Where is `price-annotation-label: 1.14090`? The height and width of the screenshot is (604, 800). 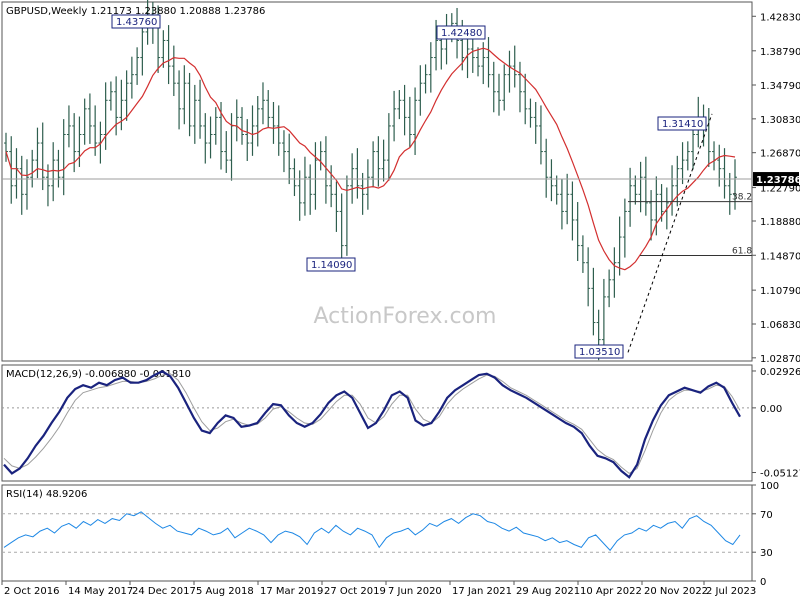 price-annotation-label: 1.14090 is located at coordinates (331, 265).